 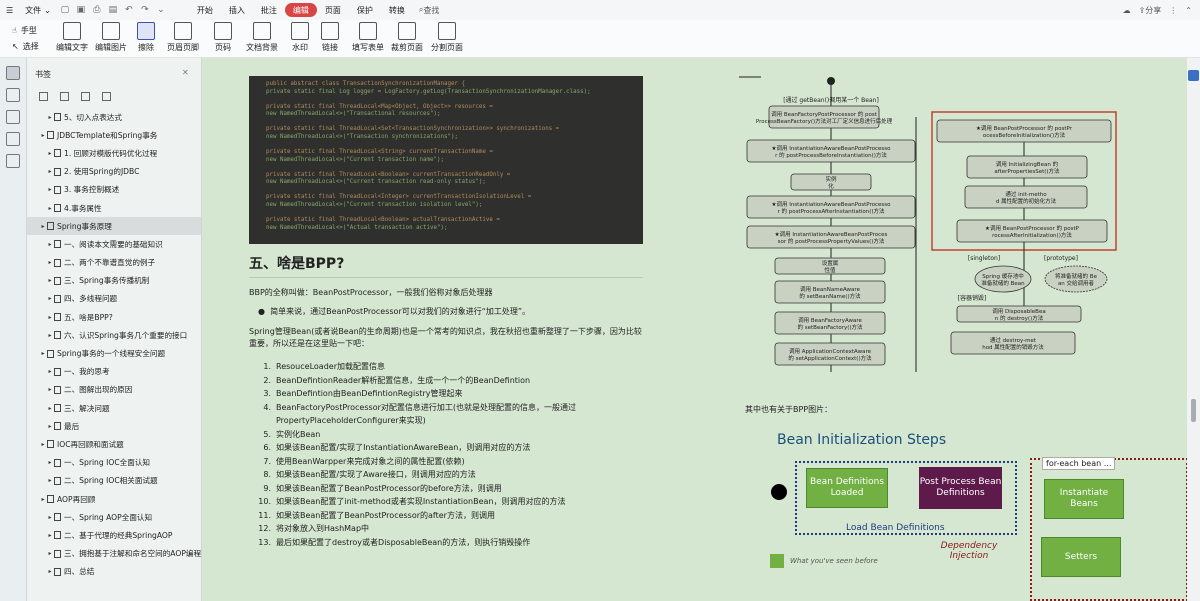 What do you see at coordinates (300, 10) in the screenshot?
I see `tab-edit: 编辑` at bounding box center [300, 10].